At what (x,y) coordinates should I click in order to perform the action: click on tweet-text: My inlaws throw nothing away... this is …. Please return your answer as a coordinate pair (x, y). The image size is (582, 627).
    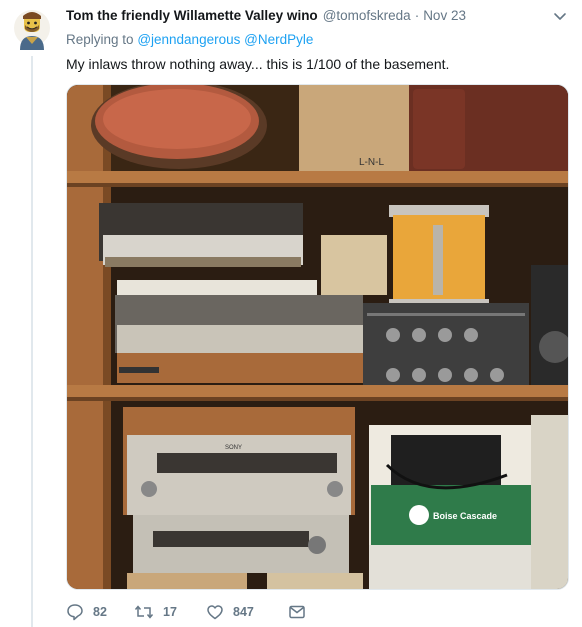
    Looking at the image, I should click on (258, 64).